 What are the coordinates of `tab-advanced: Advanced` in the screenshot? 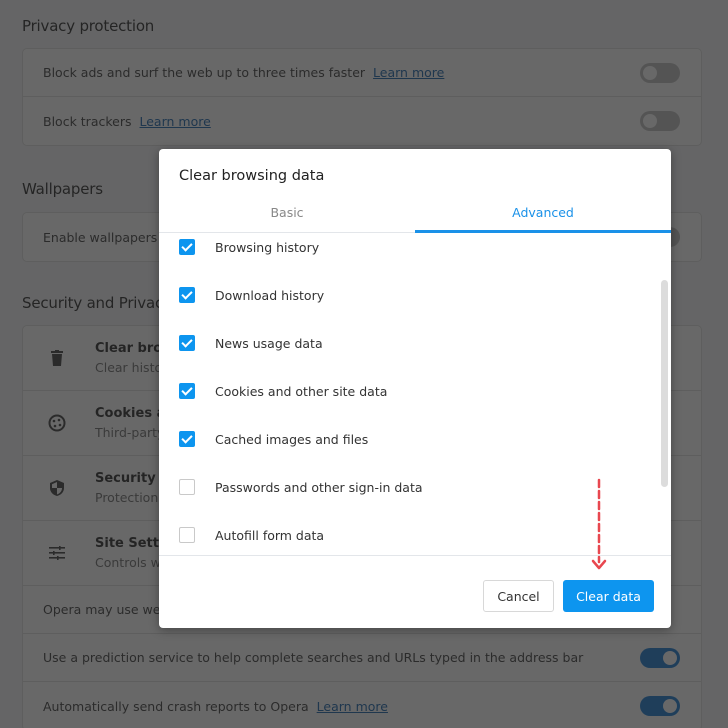 It's located at (543, 217).